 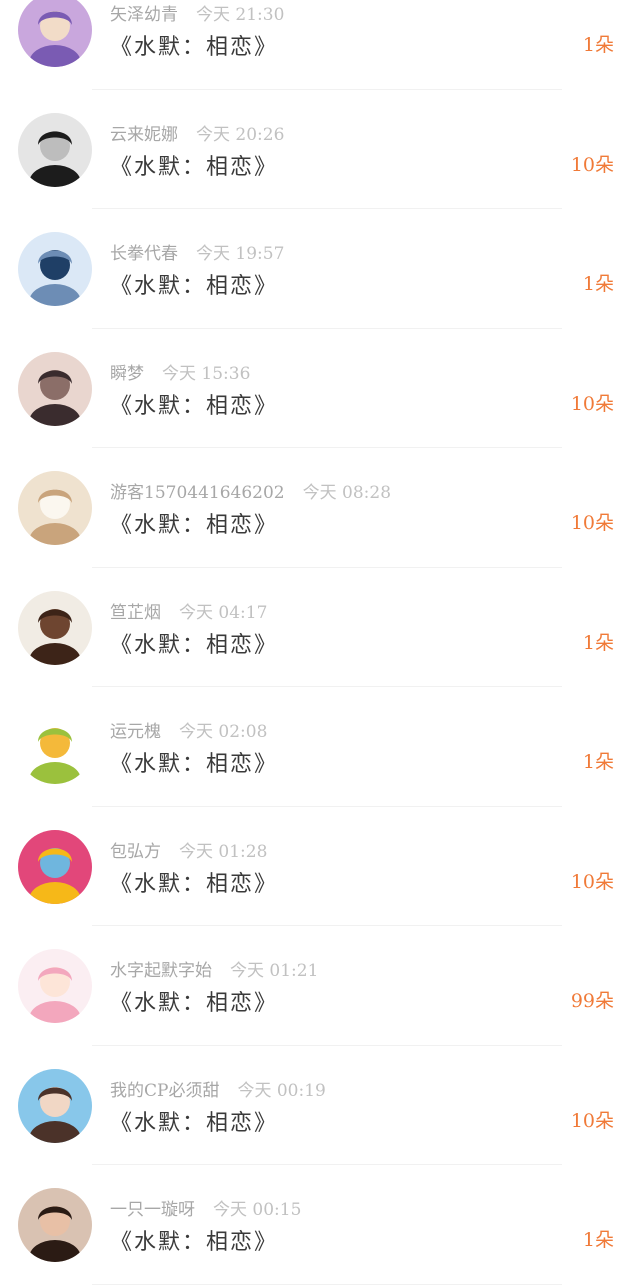 I want to click on timestamp: 今天 20:26, so click(x=240, y=134).